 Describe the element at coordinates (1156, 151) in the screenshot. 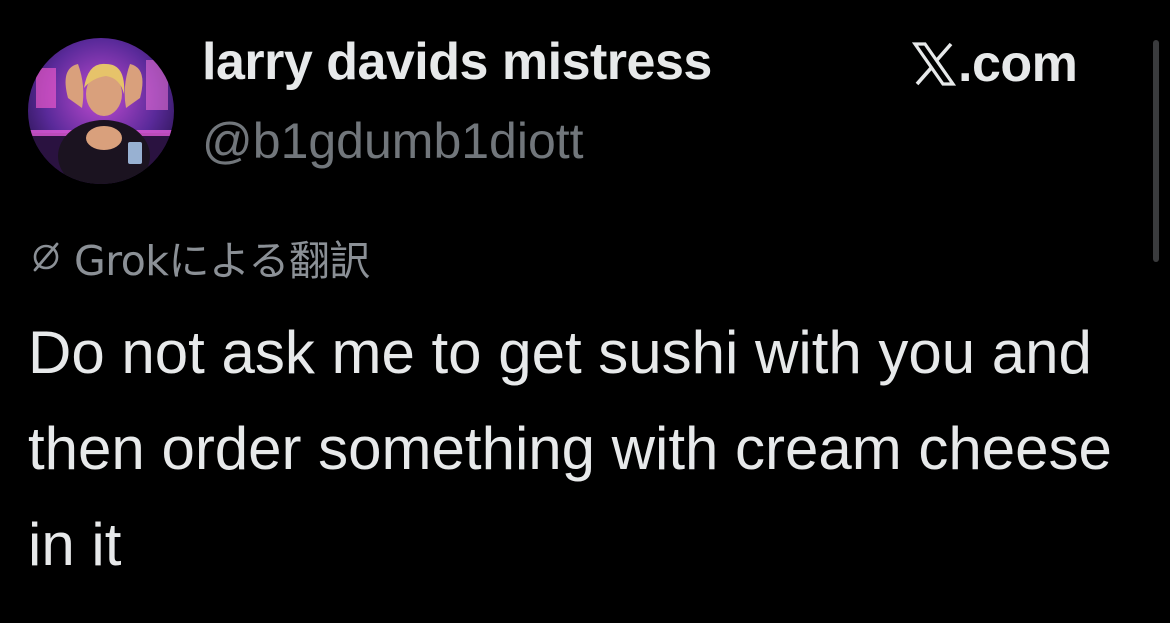

I see `scrollbar` at that location.